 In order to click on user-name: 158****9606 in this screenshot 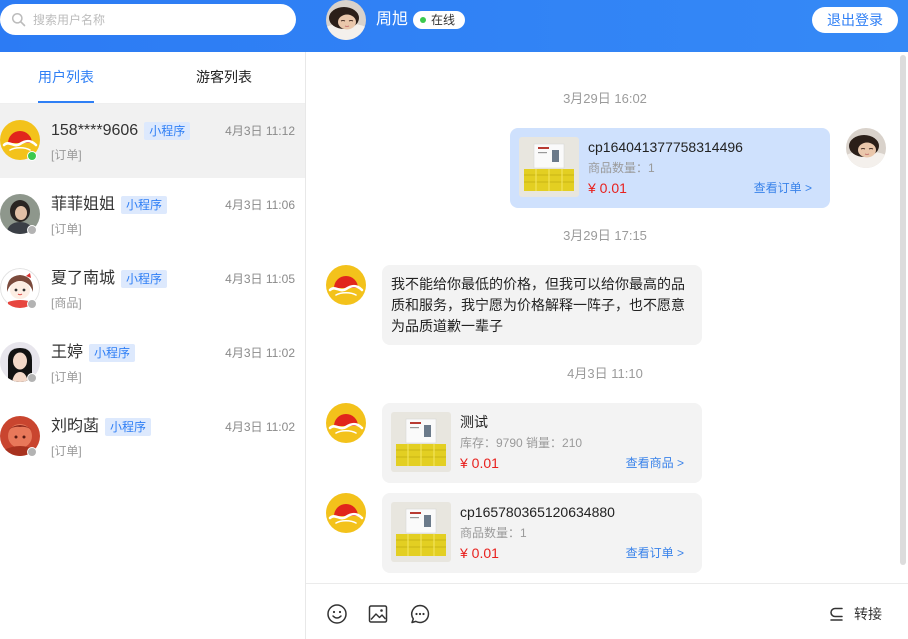, I will do `click(95, 130)`.